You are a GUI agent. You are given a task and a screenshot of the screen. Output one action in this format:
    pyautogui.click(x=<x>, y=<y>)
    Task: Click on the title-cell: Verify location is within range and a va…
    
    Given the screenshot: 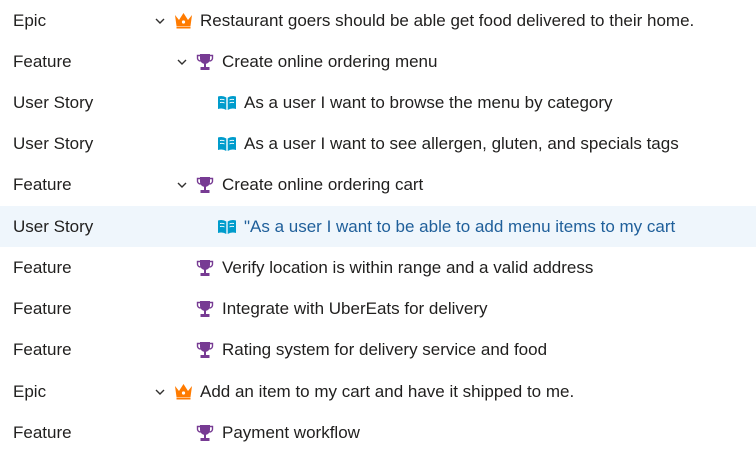 What is the action you would take?
    pyautogui.click(x=394, y=268)
    